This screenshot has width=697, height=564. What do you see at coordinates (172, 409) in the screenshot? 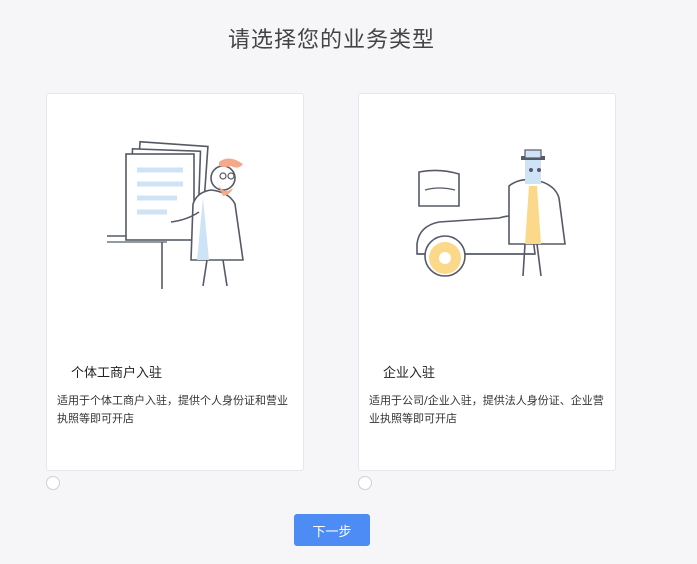
I see `card-description: 适用于个体工商户入驻，提供个人身份证和营业执照等即可开店` at bounding box center [172, 409].